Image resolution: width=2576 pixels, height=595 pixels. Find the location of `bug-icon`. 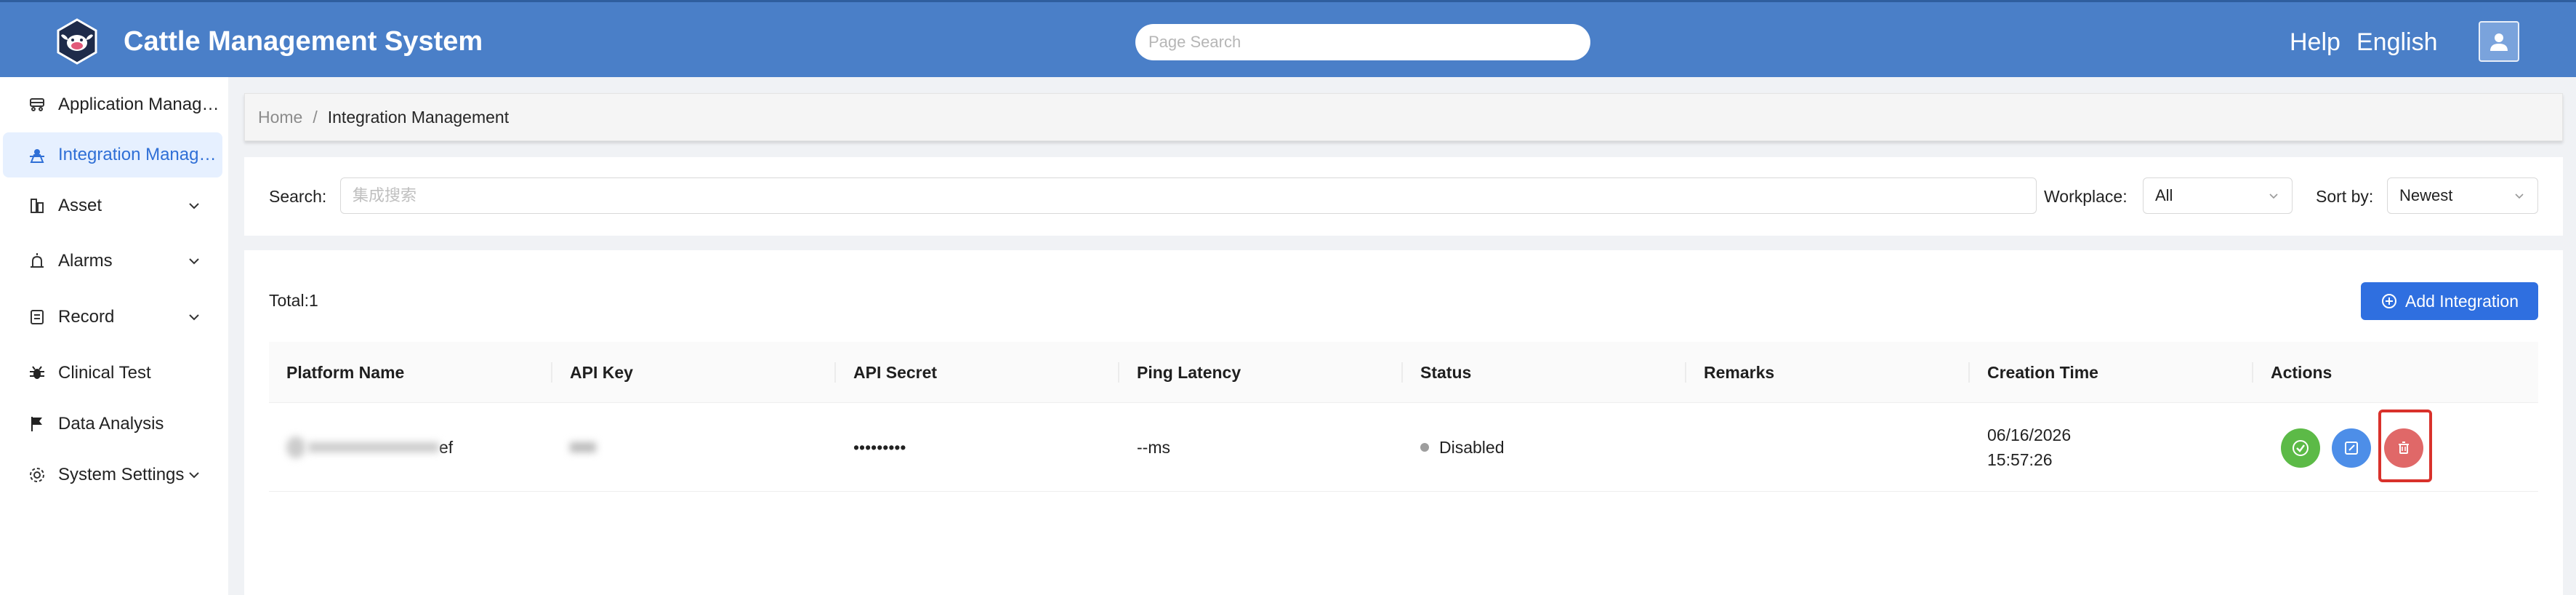

bug-icon is located at coordinates (37, 373).